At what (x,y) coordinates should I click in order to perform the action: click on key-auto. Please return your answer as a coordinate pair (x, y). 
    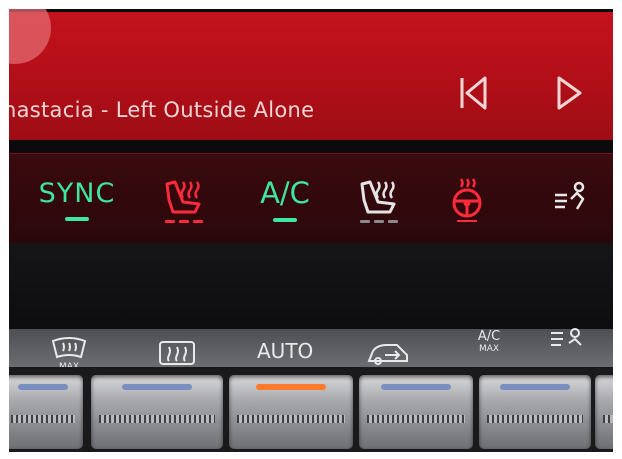
    Looking at the image, I should click on (291, 412).